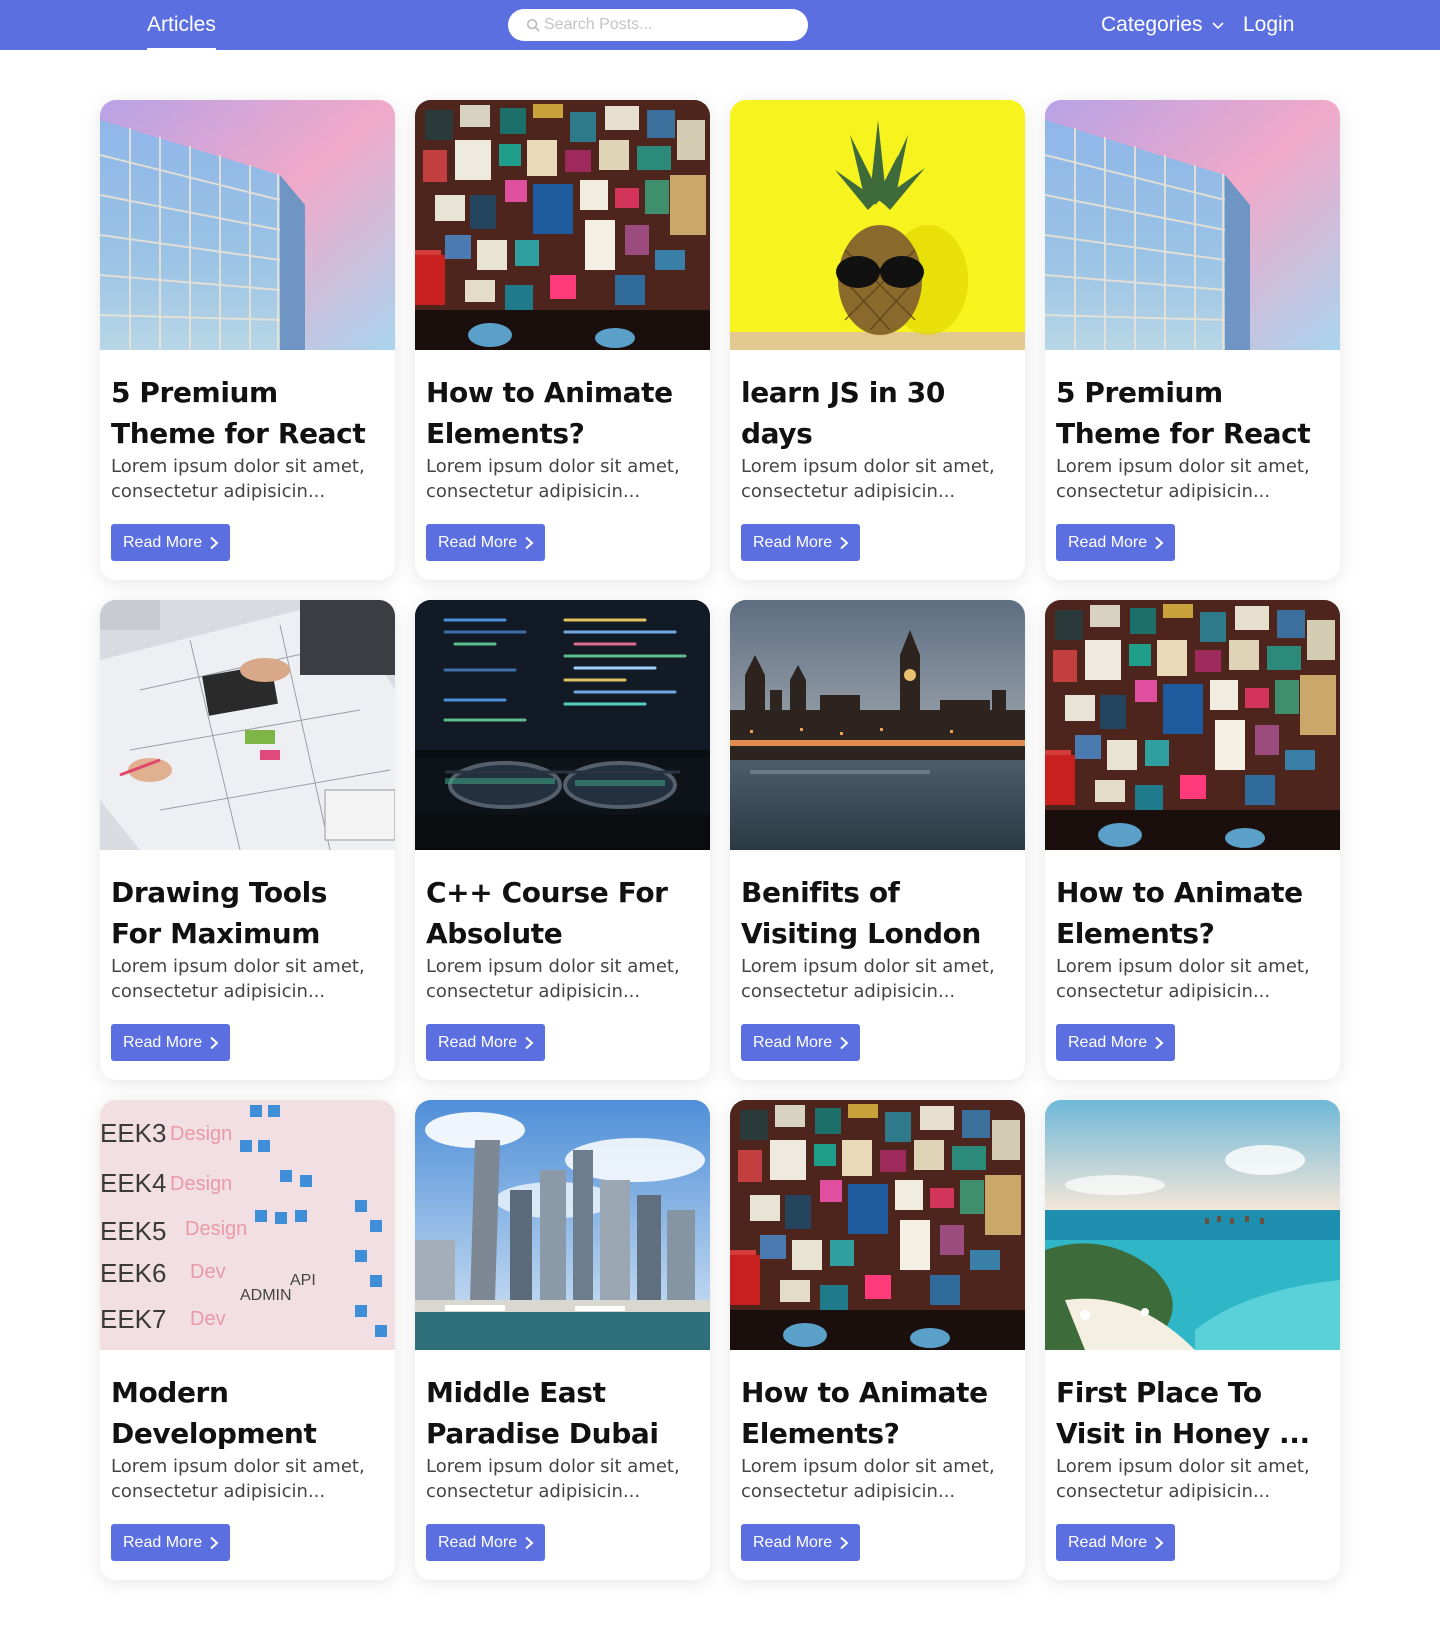 This screenshot has height=1630, width=1440. I want to click on nav-articles-link: Articles, so click(181, 25).